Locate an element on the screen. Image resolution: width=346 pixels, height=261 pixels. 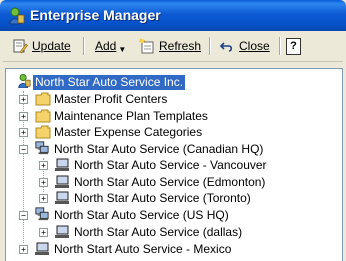
tree-node: − North Star Auto Service (US HQ) is located at coordinates (171, 215).